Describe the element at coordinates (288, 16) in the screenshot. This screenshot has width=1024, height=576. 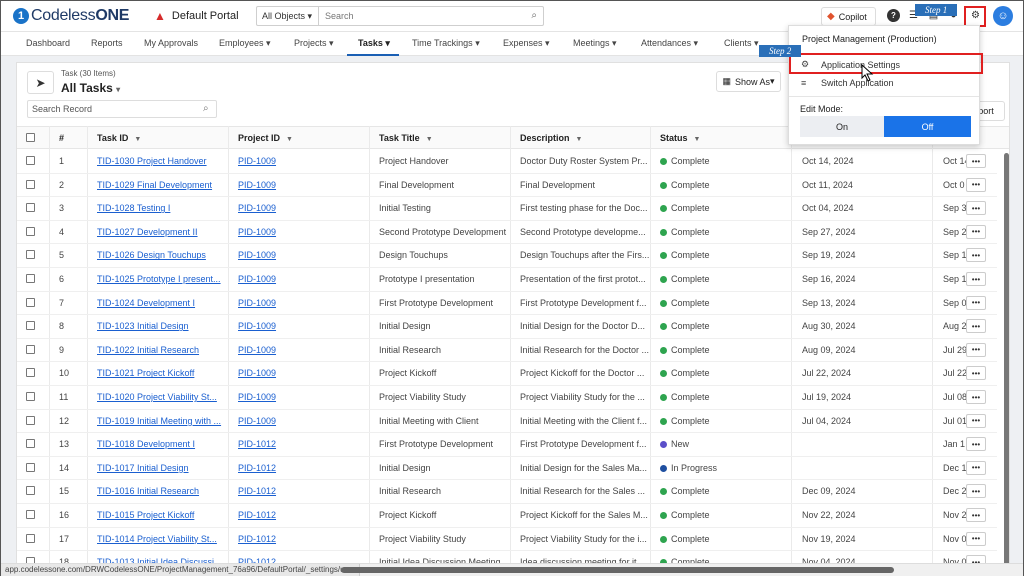
I see `search-scope-select: All Objects ▾` at that location.